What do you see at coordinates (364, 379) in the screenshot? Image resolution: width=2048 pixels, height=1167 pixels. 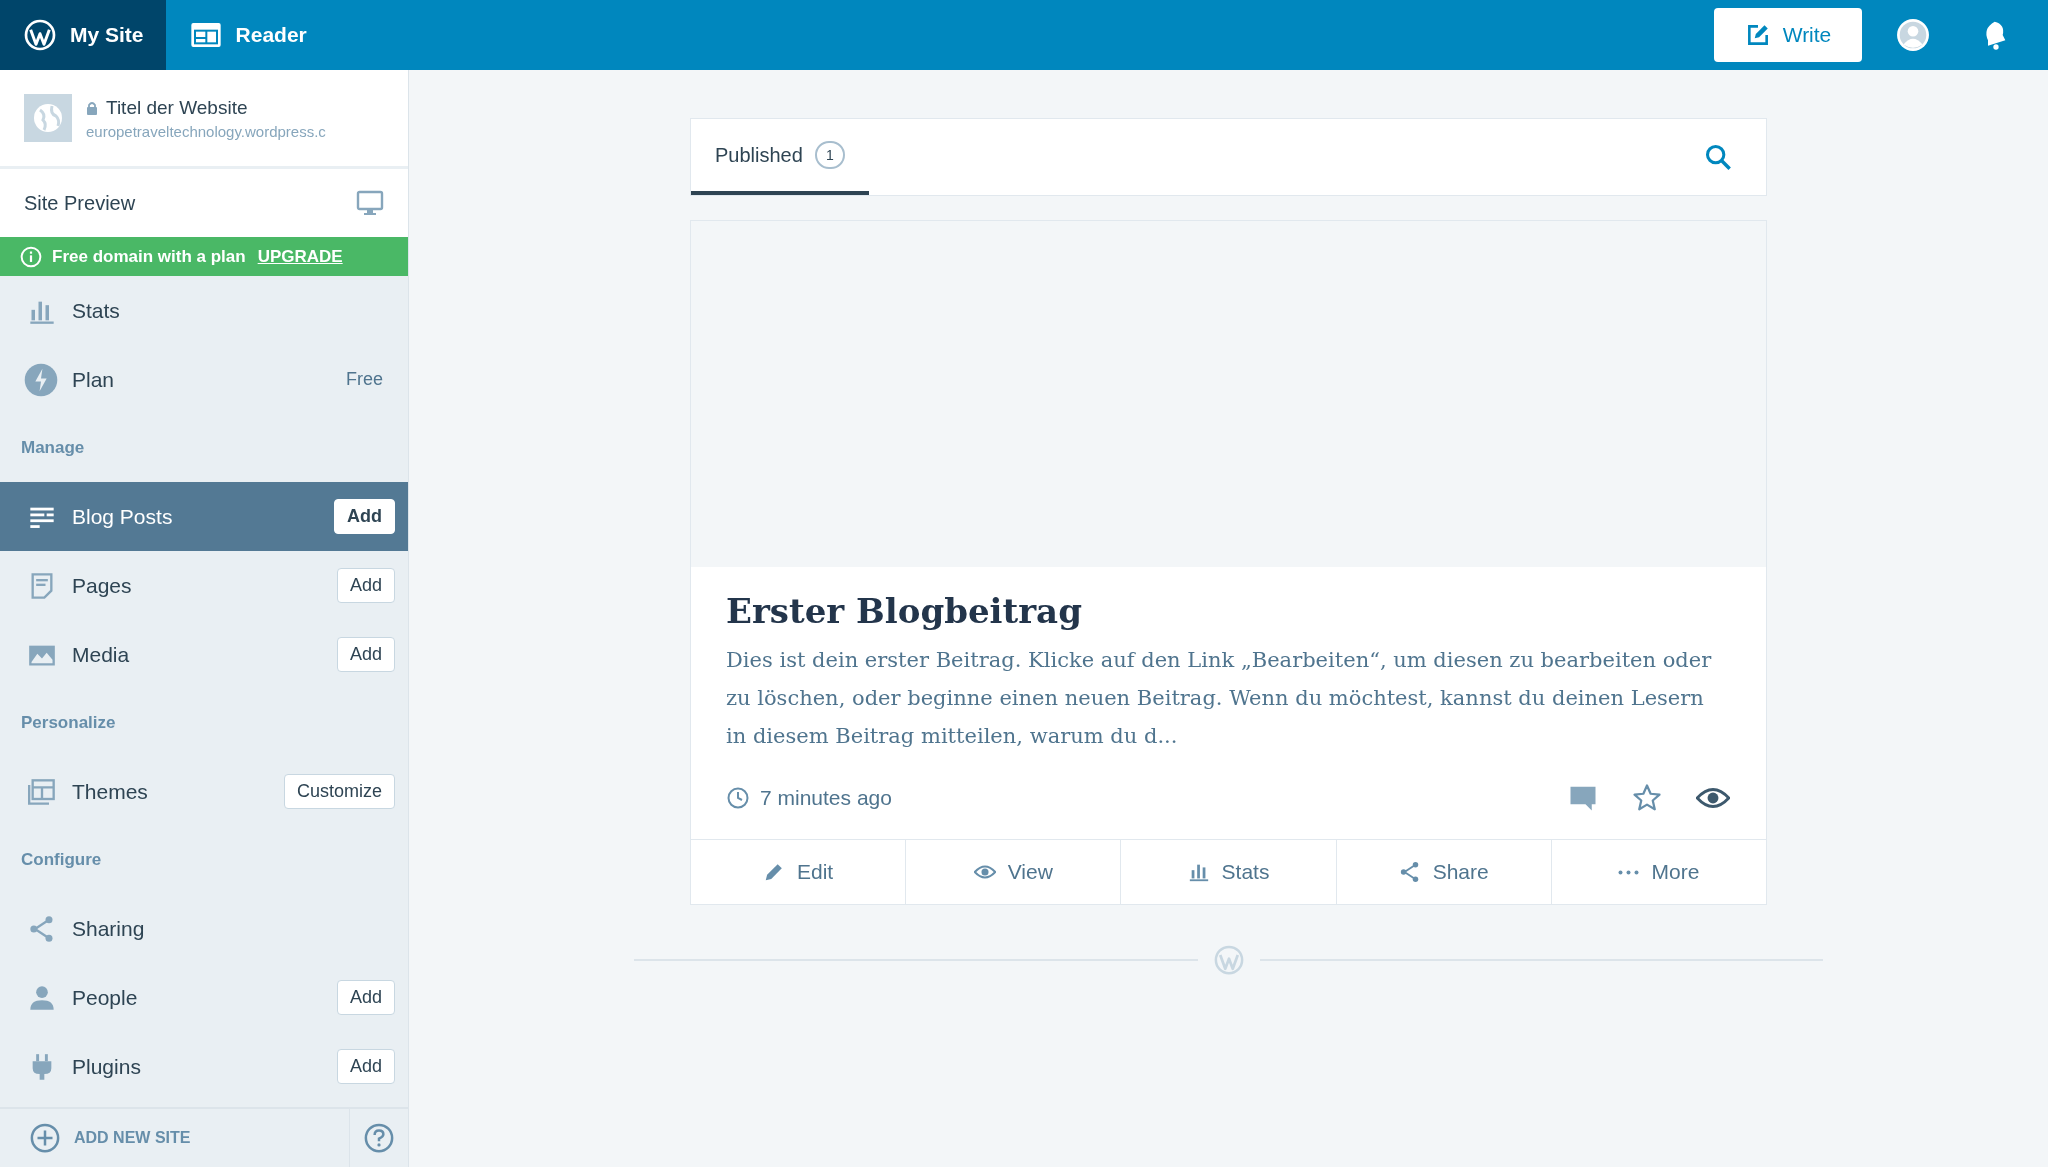 I see `plan-value: Free` at bounding box center [364, 379].